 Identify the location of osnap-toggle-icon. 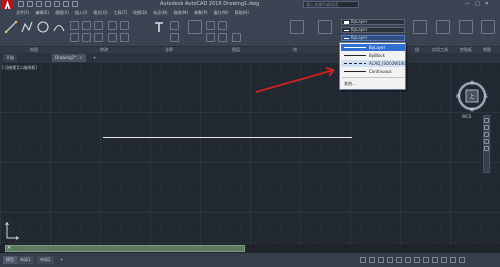
(399, 260).